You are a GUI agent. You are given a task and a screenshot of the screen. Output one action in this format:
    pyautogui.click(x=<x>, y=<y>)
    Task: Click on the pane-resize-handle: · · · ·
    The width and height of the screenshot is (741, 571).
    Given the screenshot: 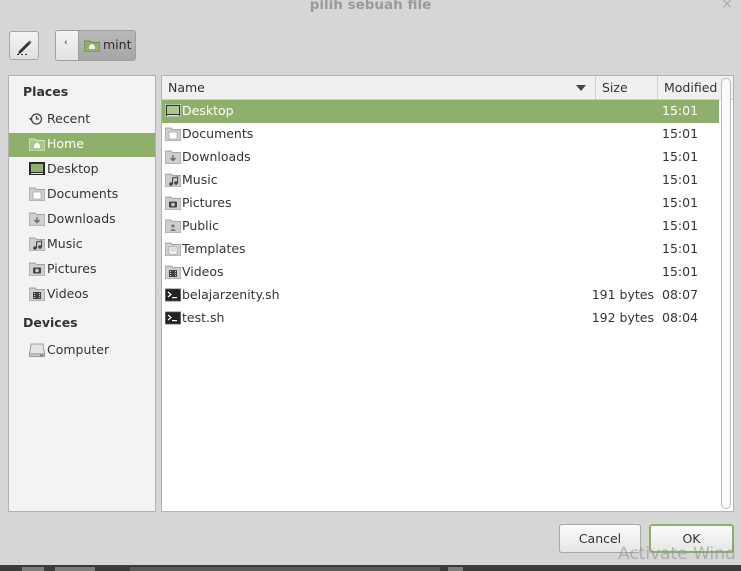 What is the action you would take?
    pyautogui.click(x=157, y=293)
    